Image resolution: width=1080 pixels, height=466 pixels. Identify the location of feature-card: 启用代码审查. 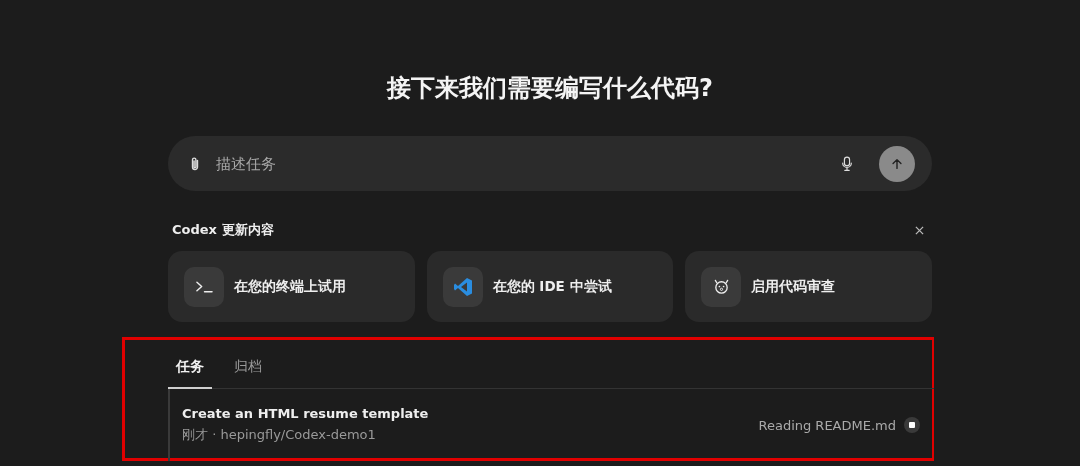
(808, 286).